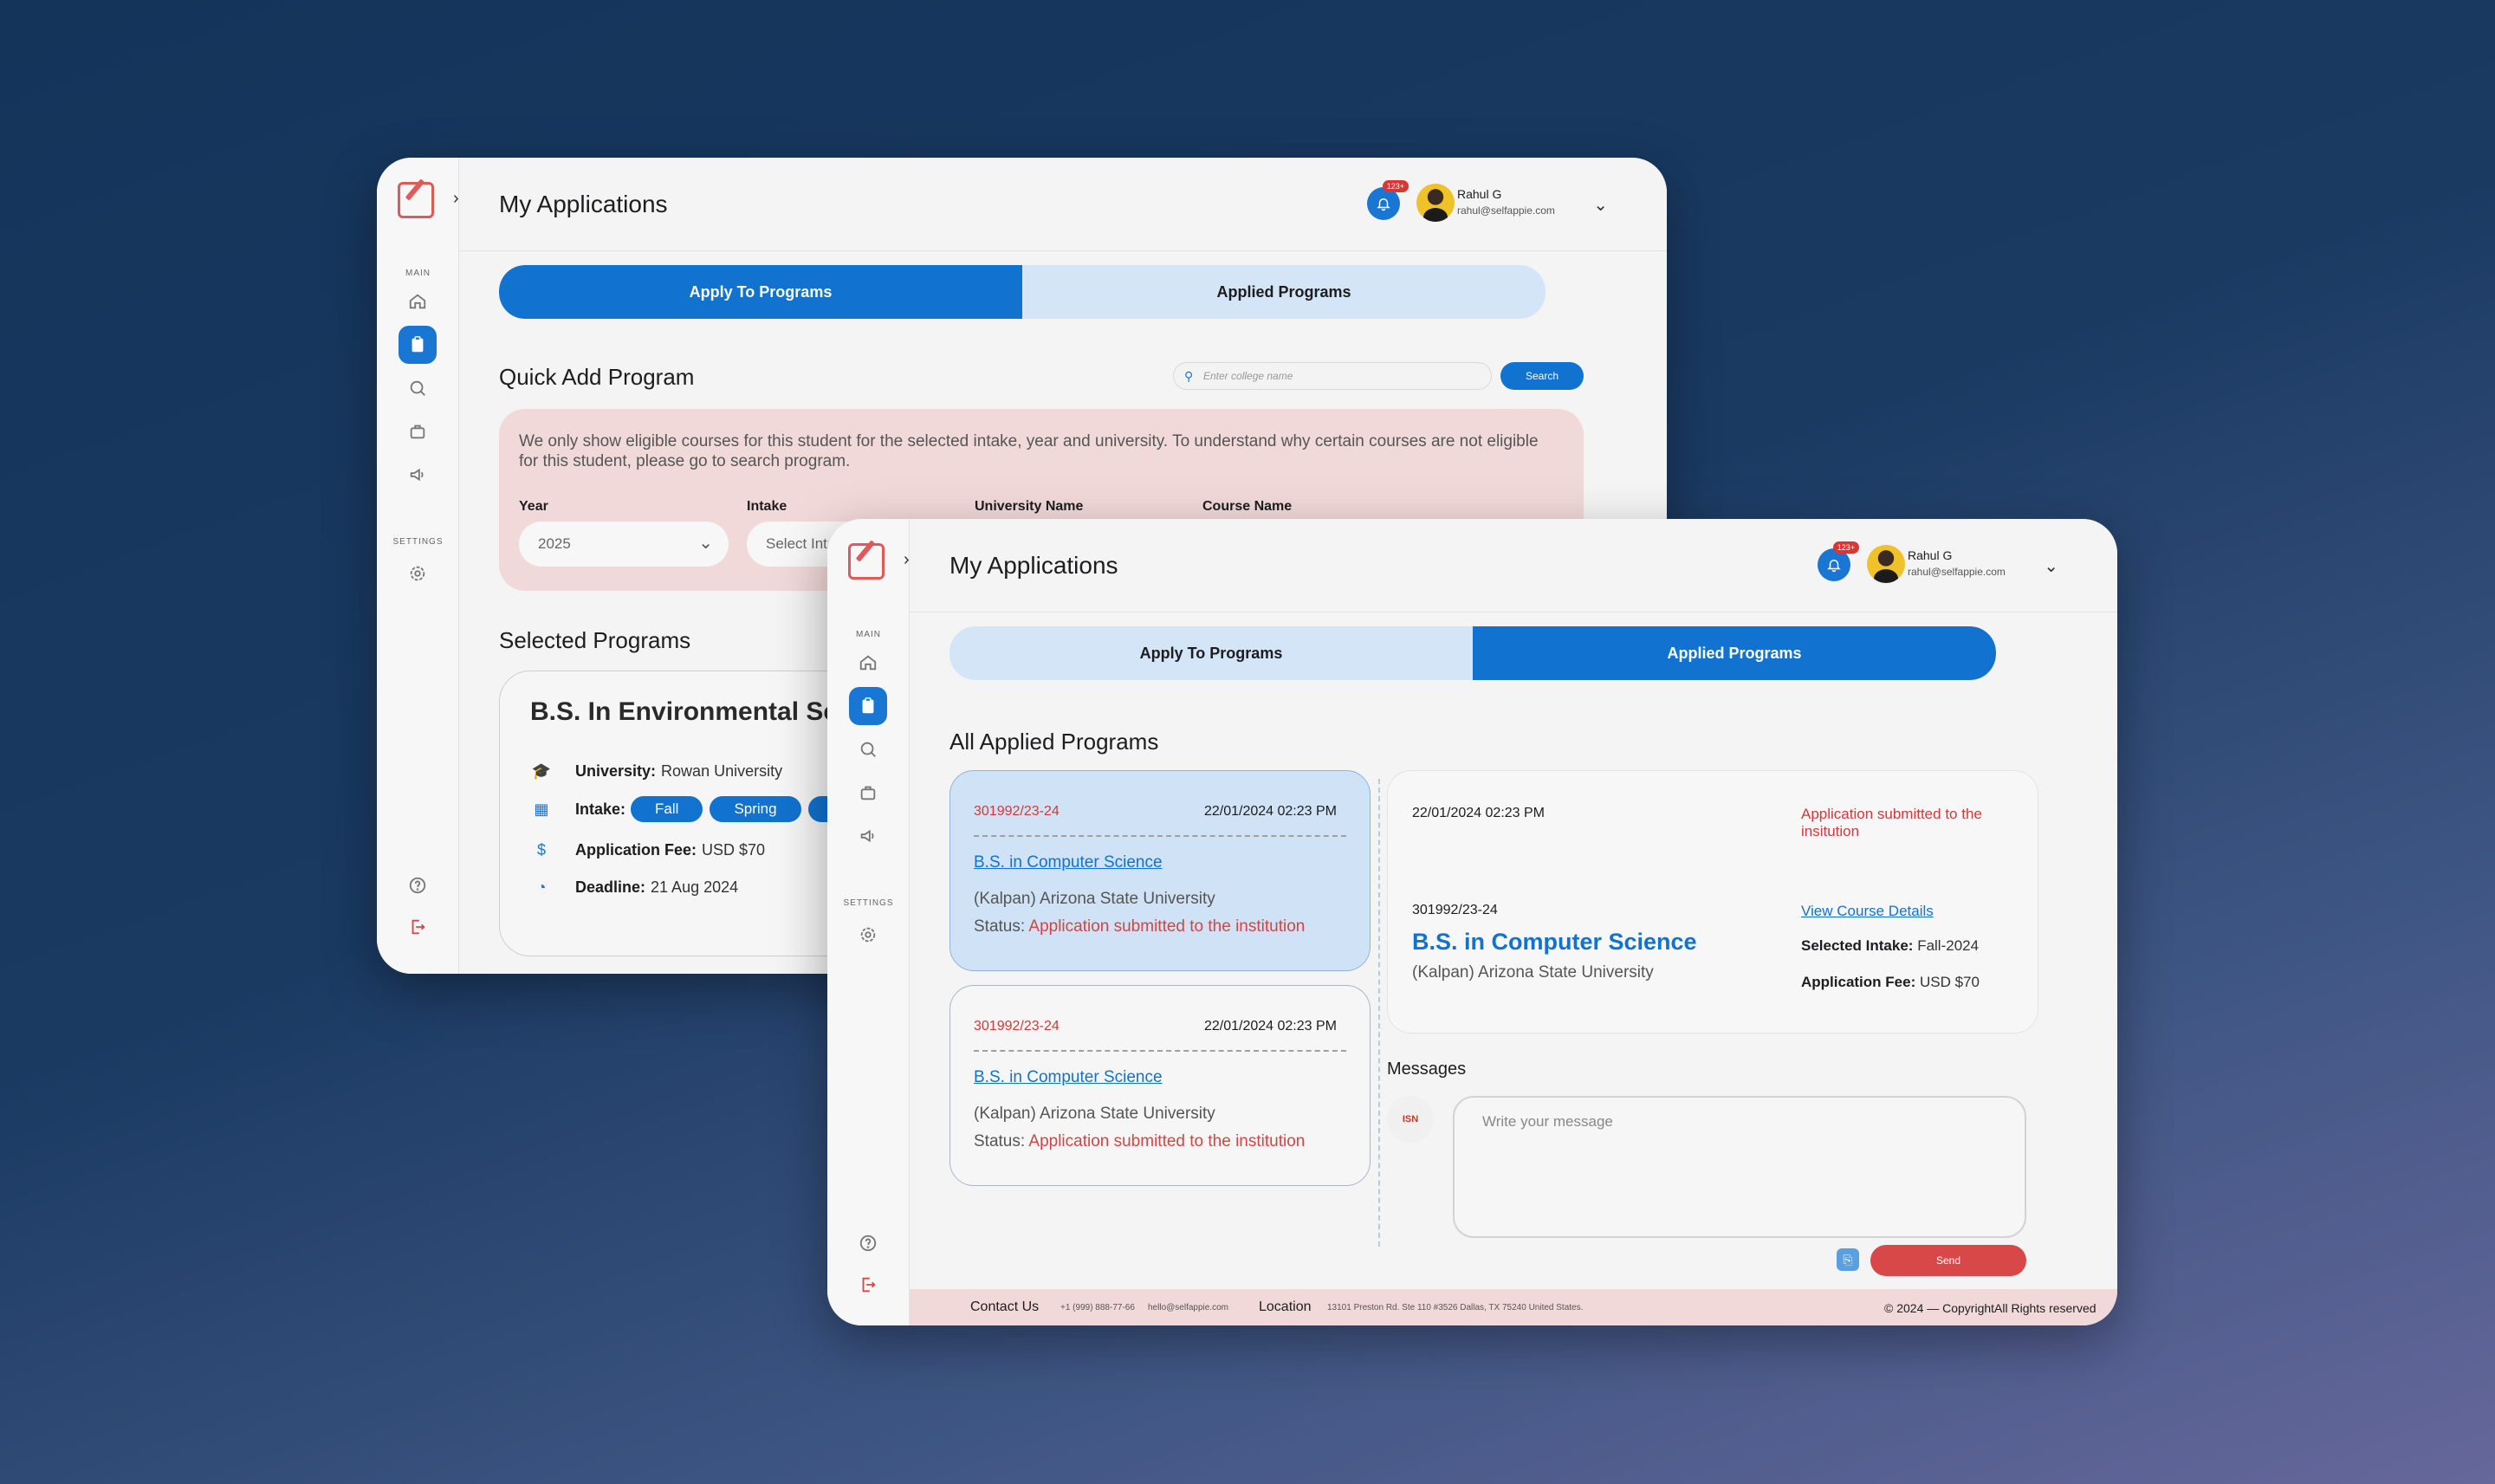  Describe the element at coordinates (767, 506) in the screenshot. I see `intake-label: Intake` at that location.